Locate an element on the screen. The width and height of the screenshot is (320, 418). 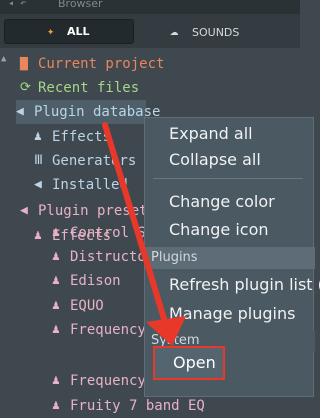
list-item-label: Distructor is located at coordinates (112, 257).